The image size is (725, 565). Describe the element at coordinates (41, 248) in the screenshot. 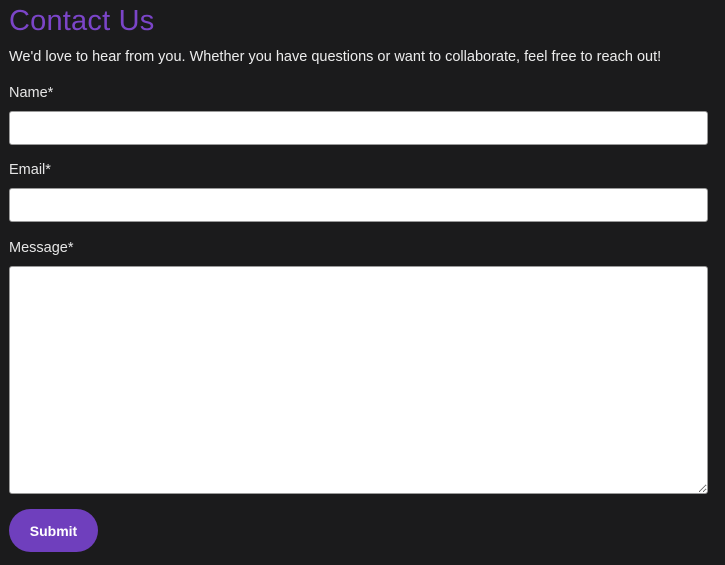

I see `message-label: Message*` at that location.